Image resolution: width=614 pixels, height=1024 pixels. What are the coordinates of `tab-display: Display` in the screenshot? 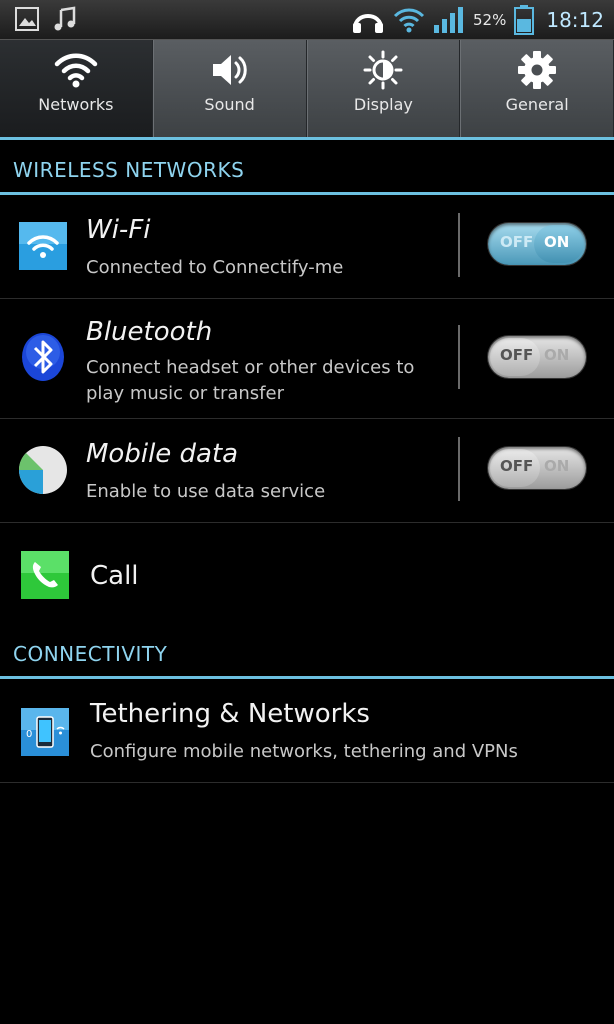 It's located at (383, 88).